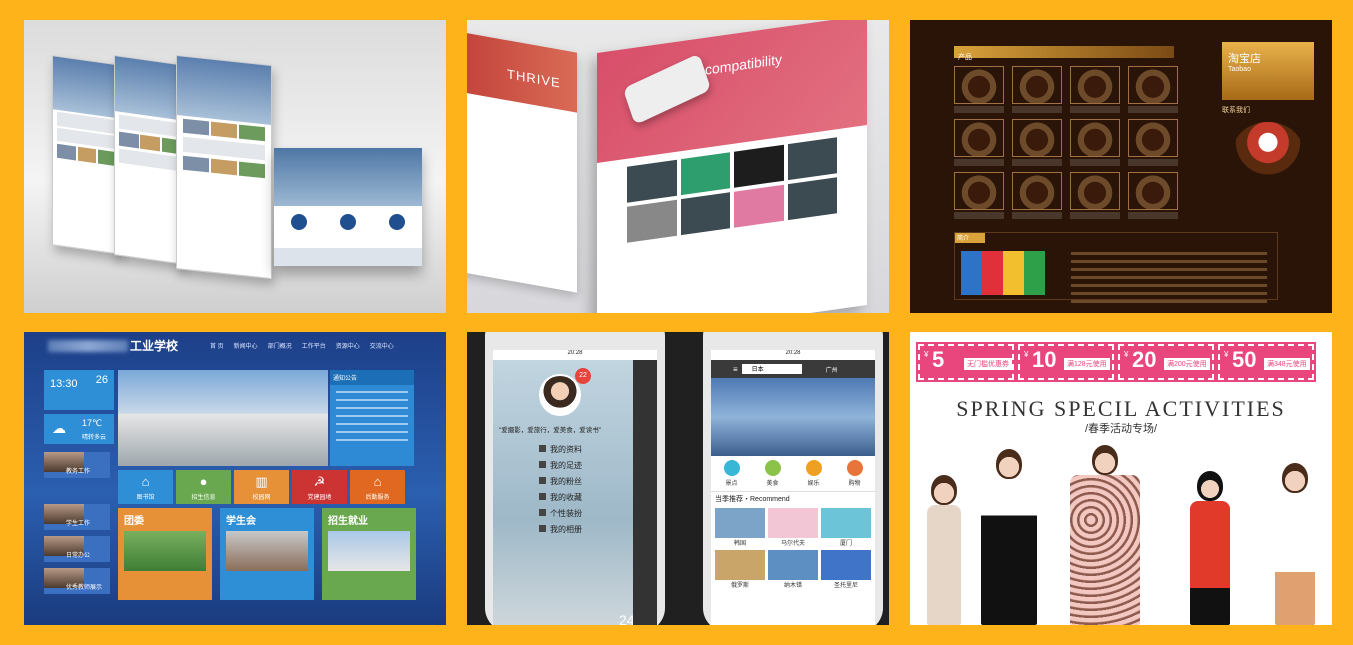 The height and width of the screenshot is (645, 1353). What do you see at coordinates (267, 554) in the screenshot?
I see `student-union-card: 学生会` at bounding box center [267, 554].